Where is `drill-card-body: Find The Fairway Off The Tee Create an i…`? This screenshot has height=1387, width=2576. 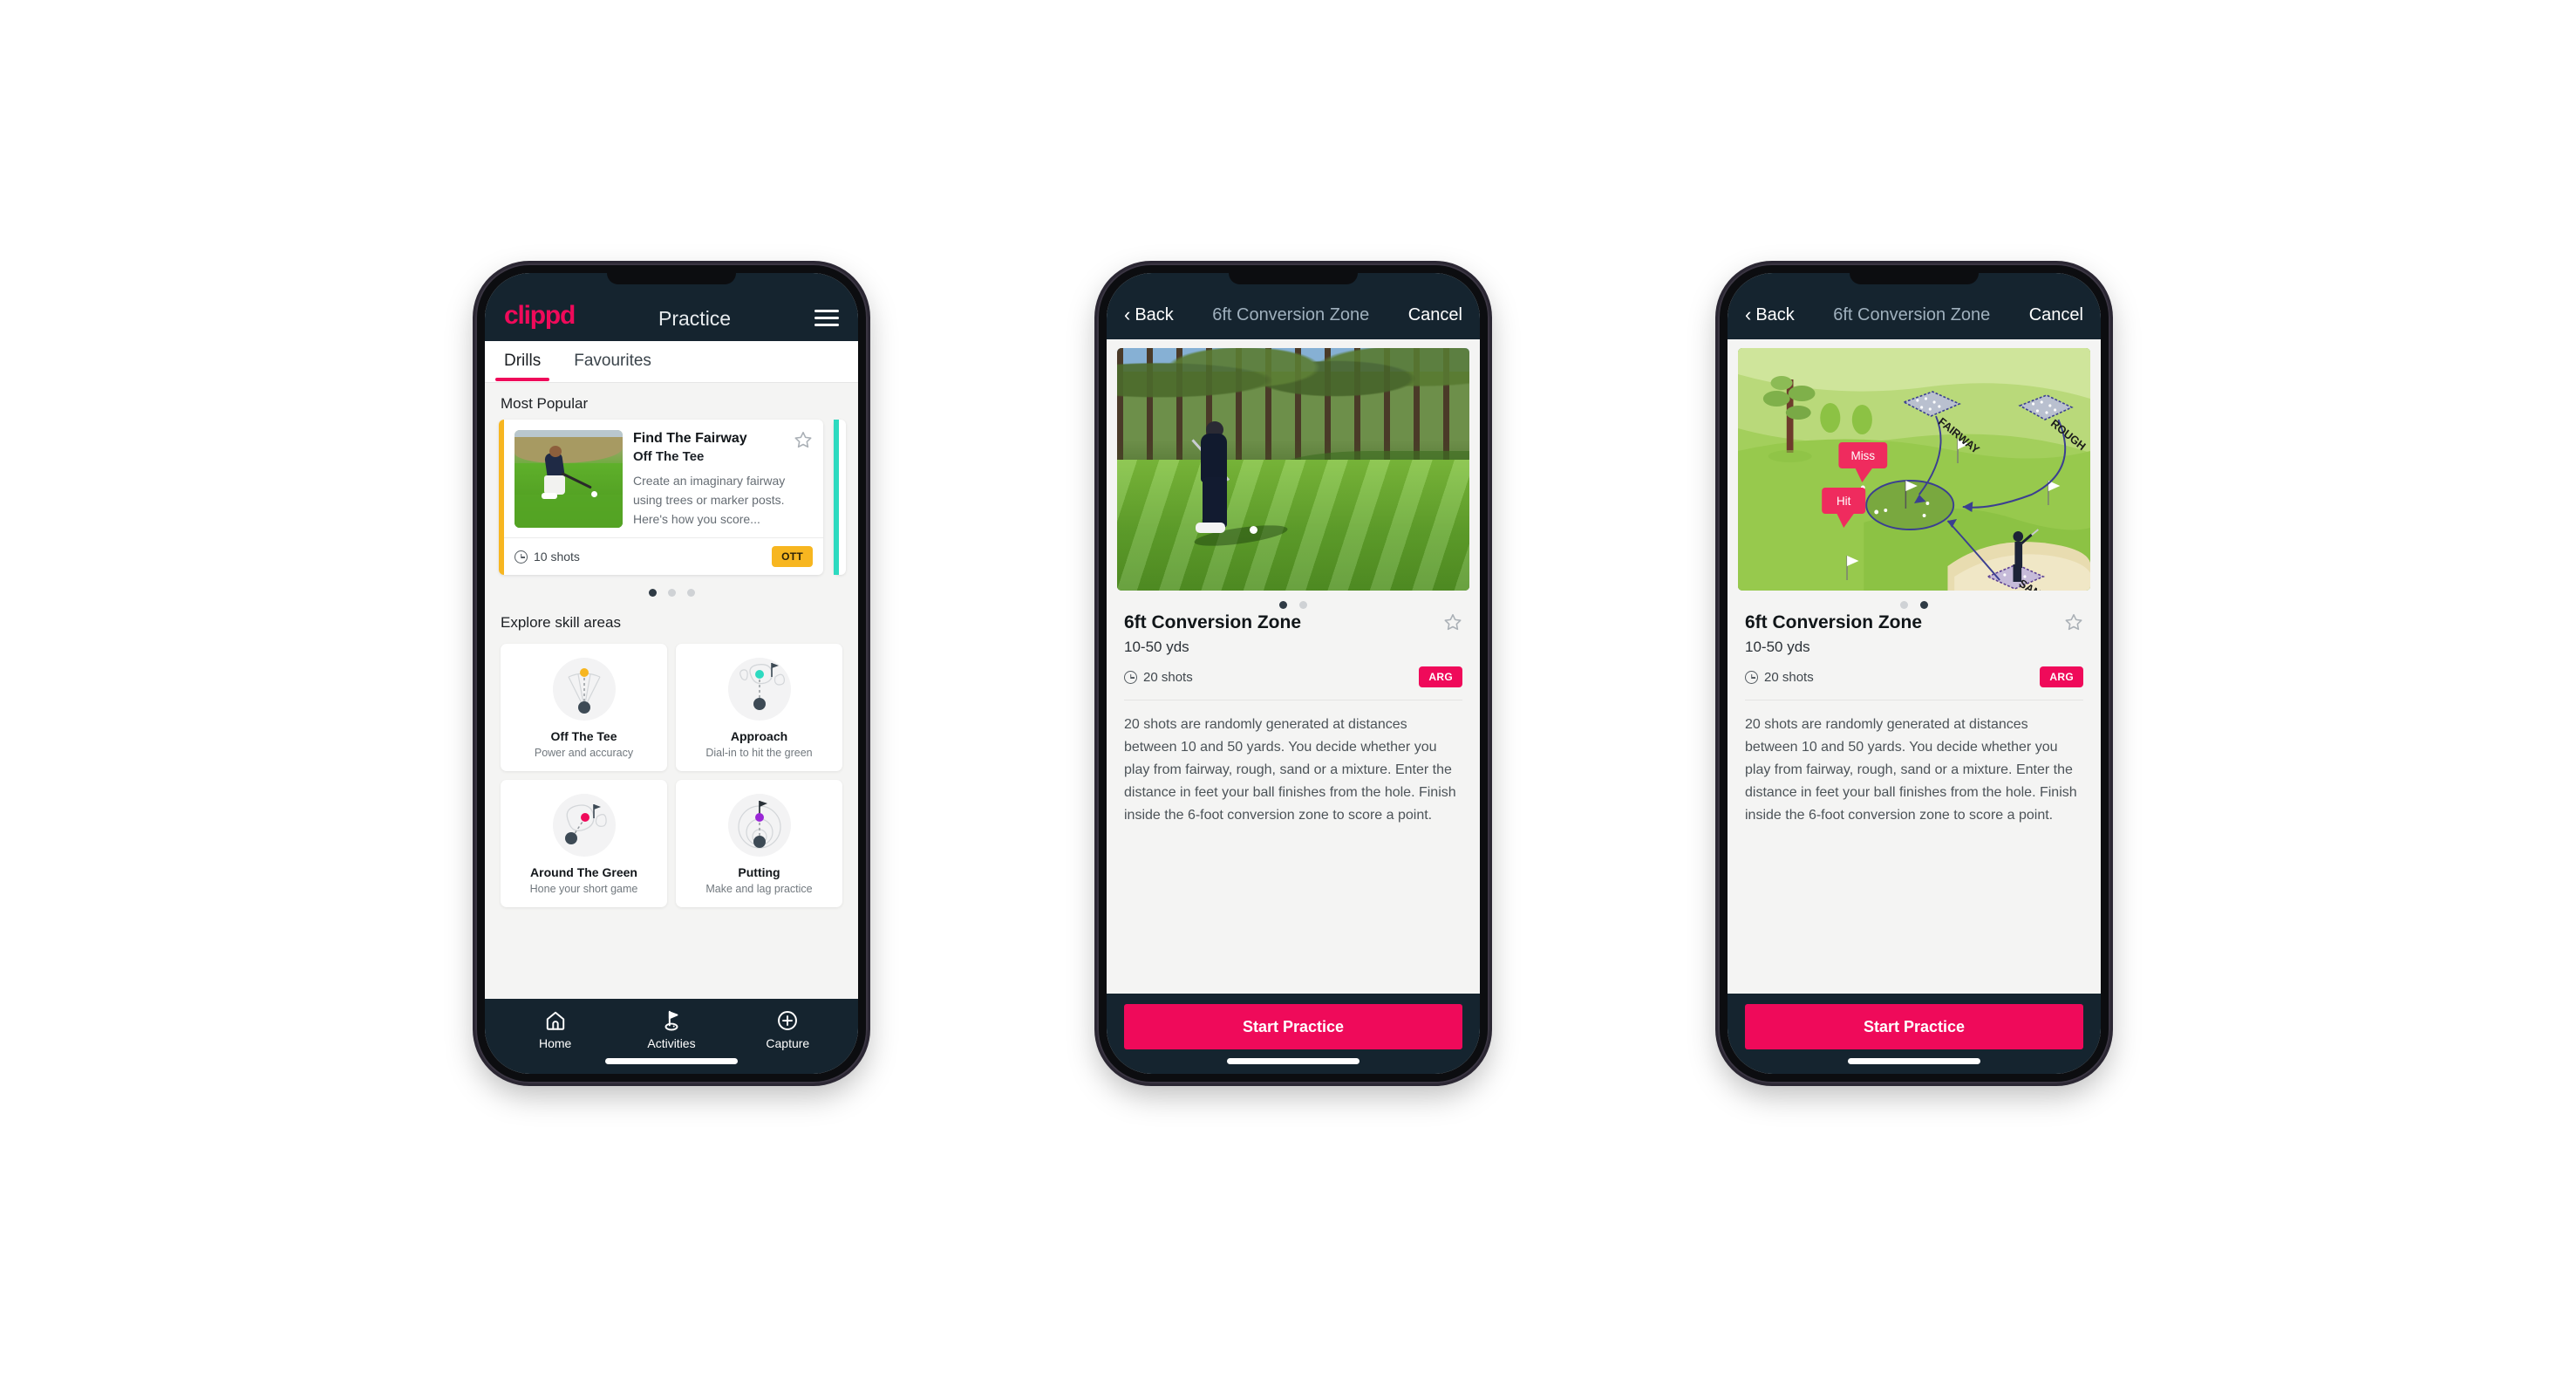
drill-card-body: Find The Fairway Off The Tee Create an i… is located at coordinates (661, 478).